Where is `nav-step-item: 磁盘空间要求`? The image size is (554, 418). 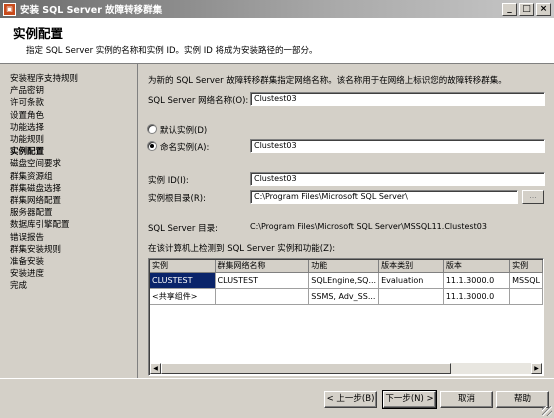
nav-step-item: 磁盘空间要求 is located at coordinates (36, 164).